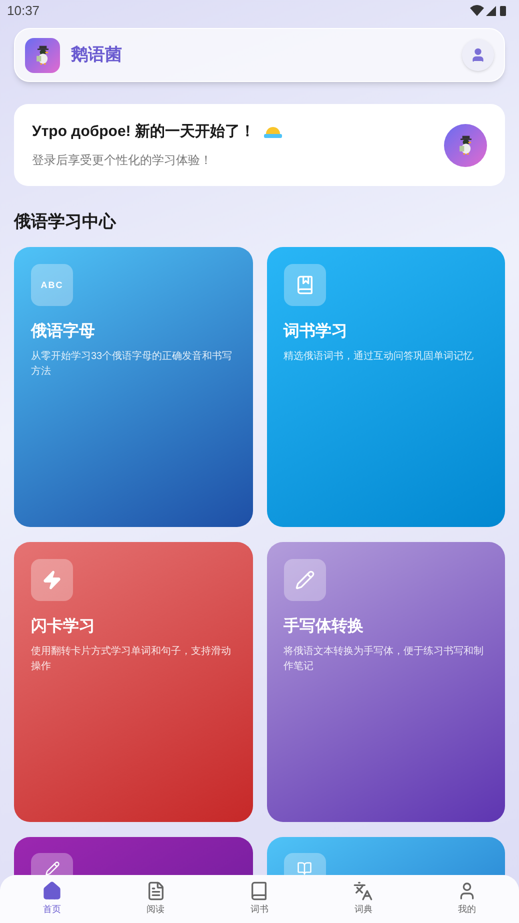 The height and width of the screenshot is (923, 519). Describe the element at coordinates (63, 331) in the screenshot. I see `card-title: 俄语字母` at that location.